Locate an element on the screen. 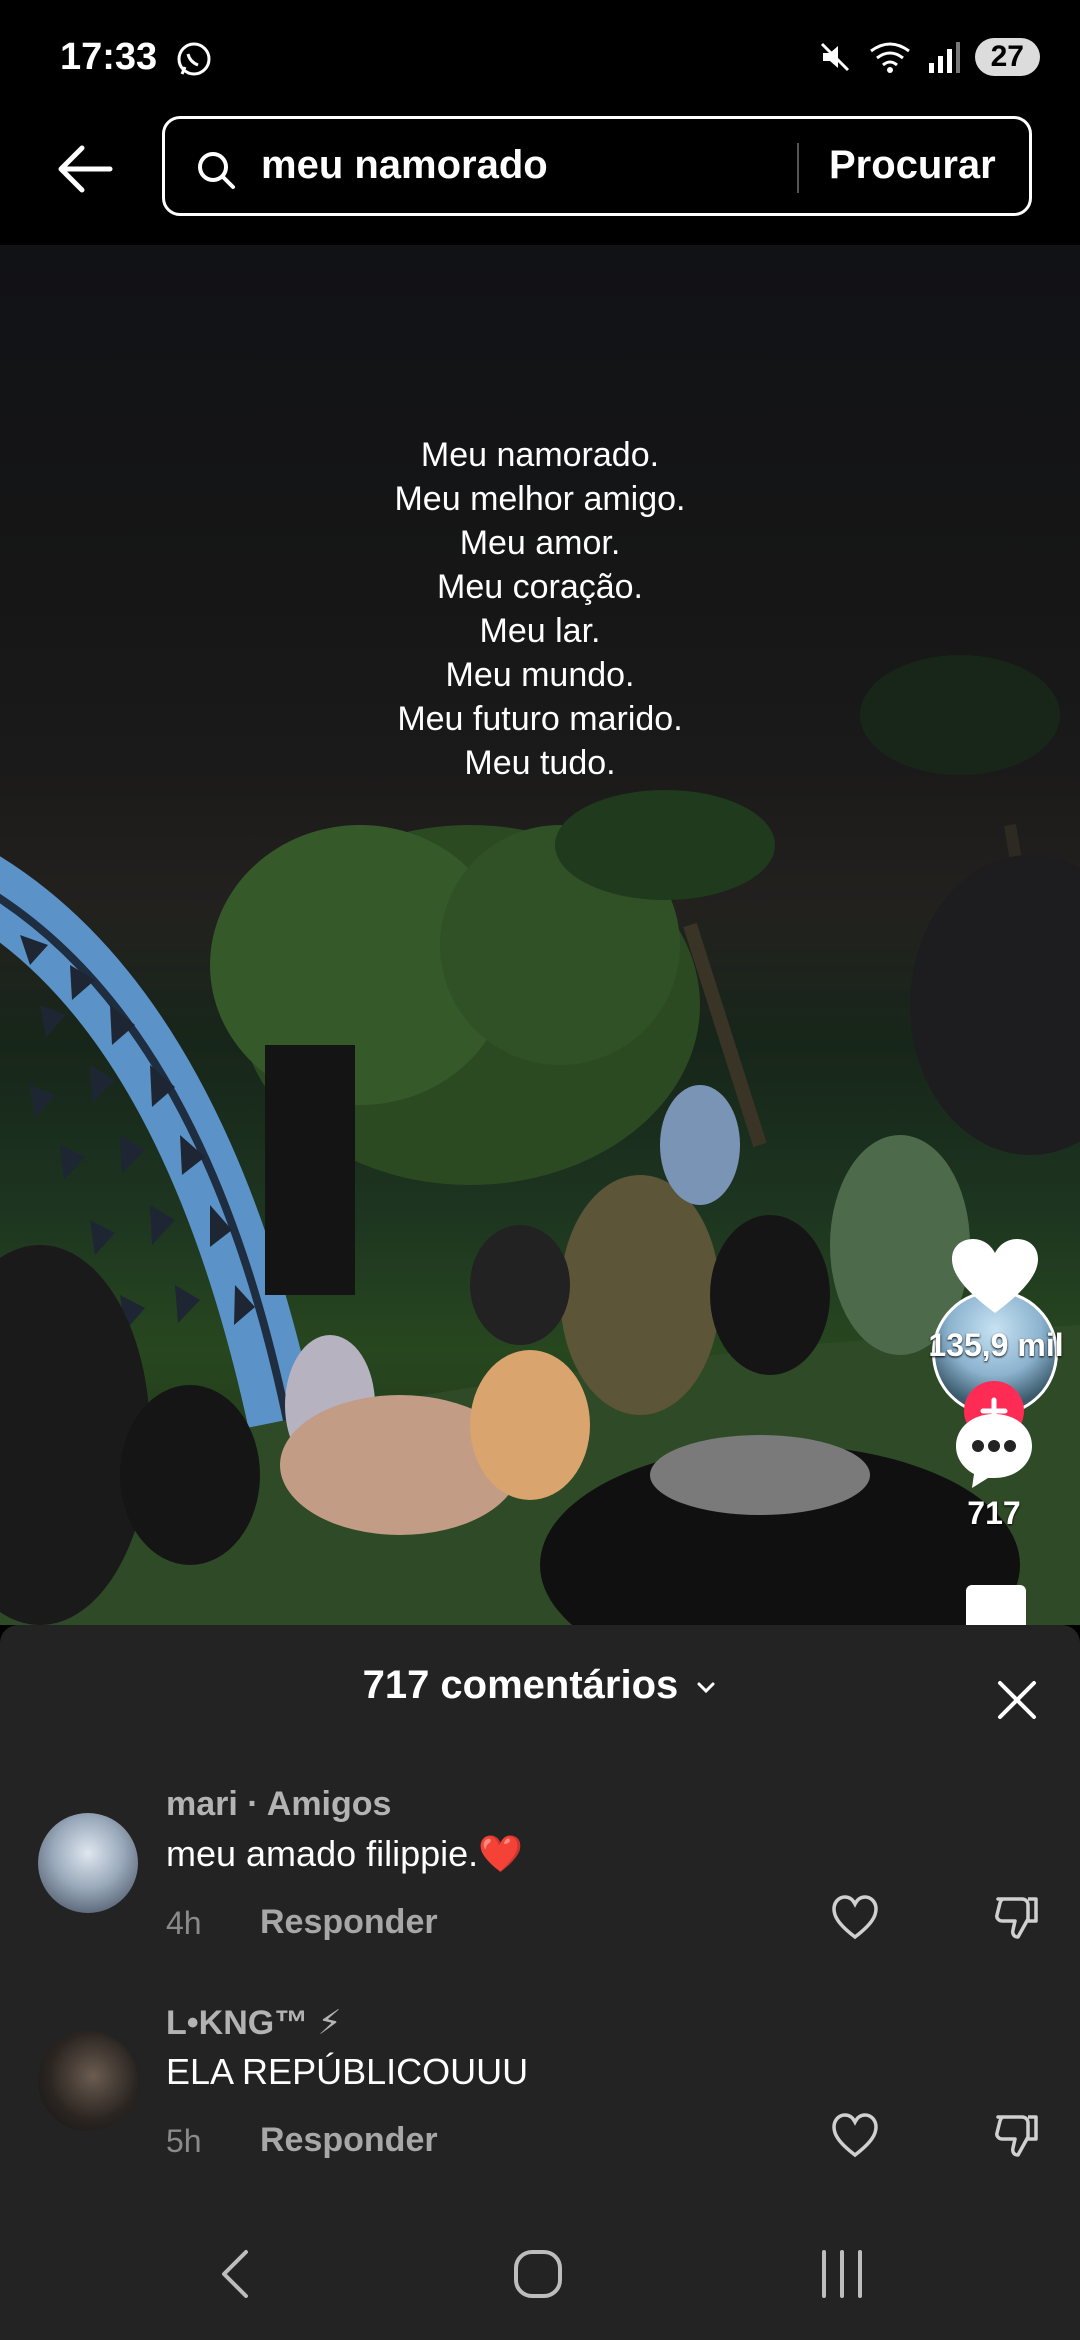  system-nav-bar is located at coordinates (540, 2270).